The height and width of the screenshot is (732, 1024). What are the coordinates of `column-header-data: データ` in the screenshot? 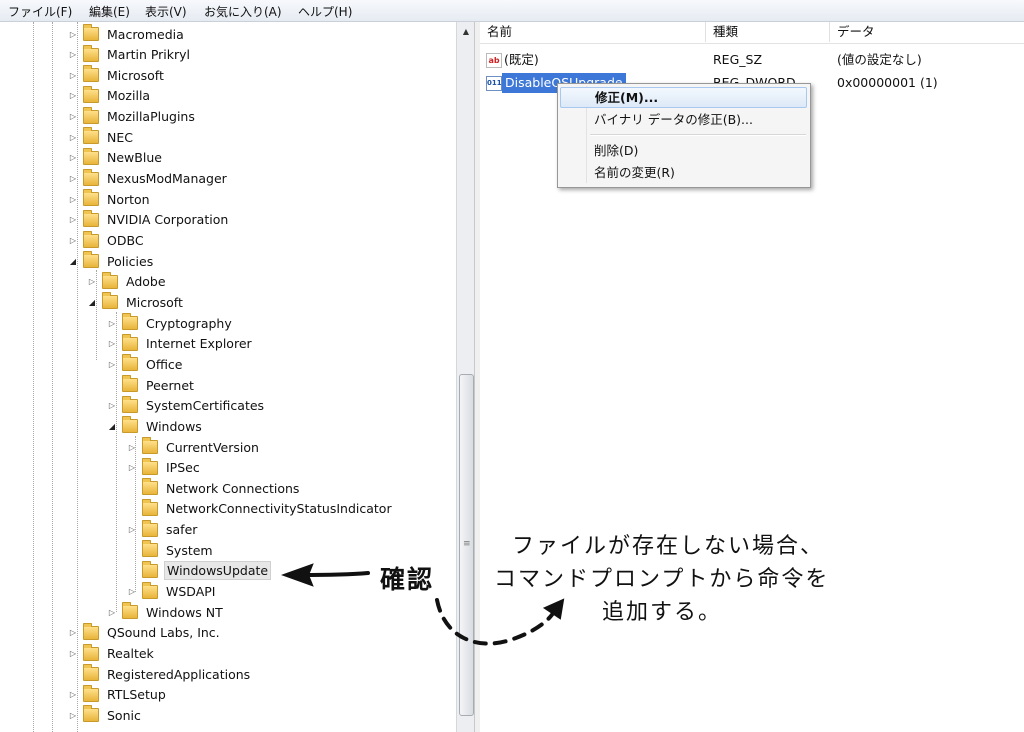 It's located at (927, 32).